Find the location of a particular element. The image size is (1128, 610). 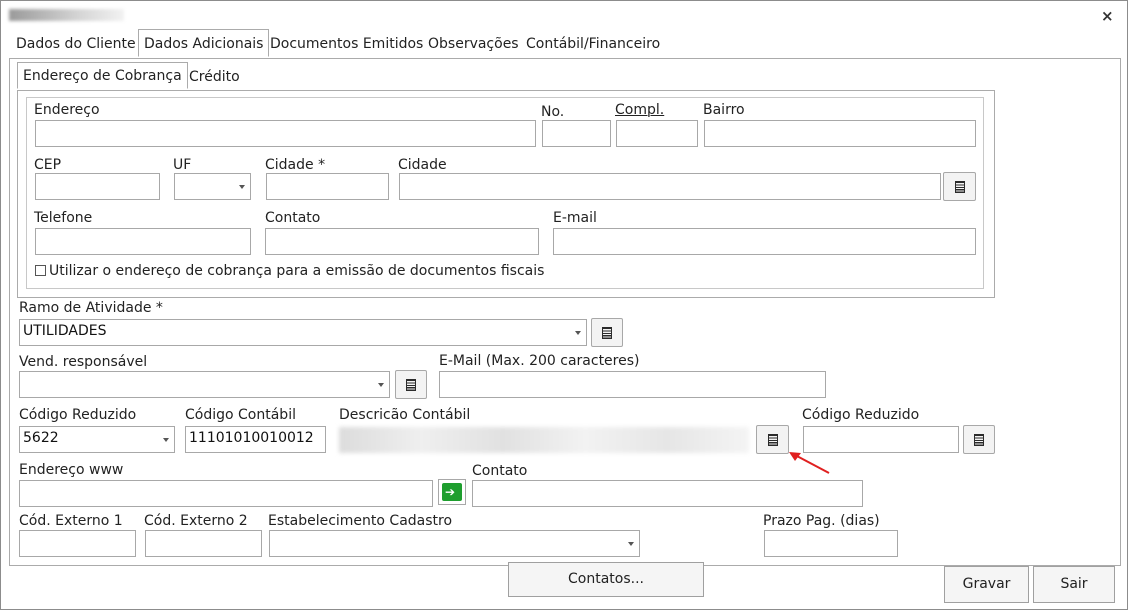

endereco-www-label: Endereço www is located at coordinates (71, 470).